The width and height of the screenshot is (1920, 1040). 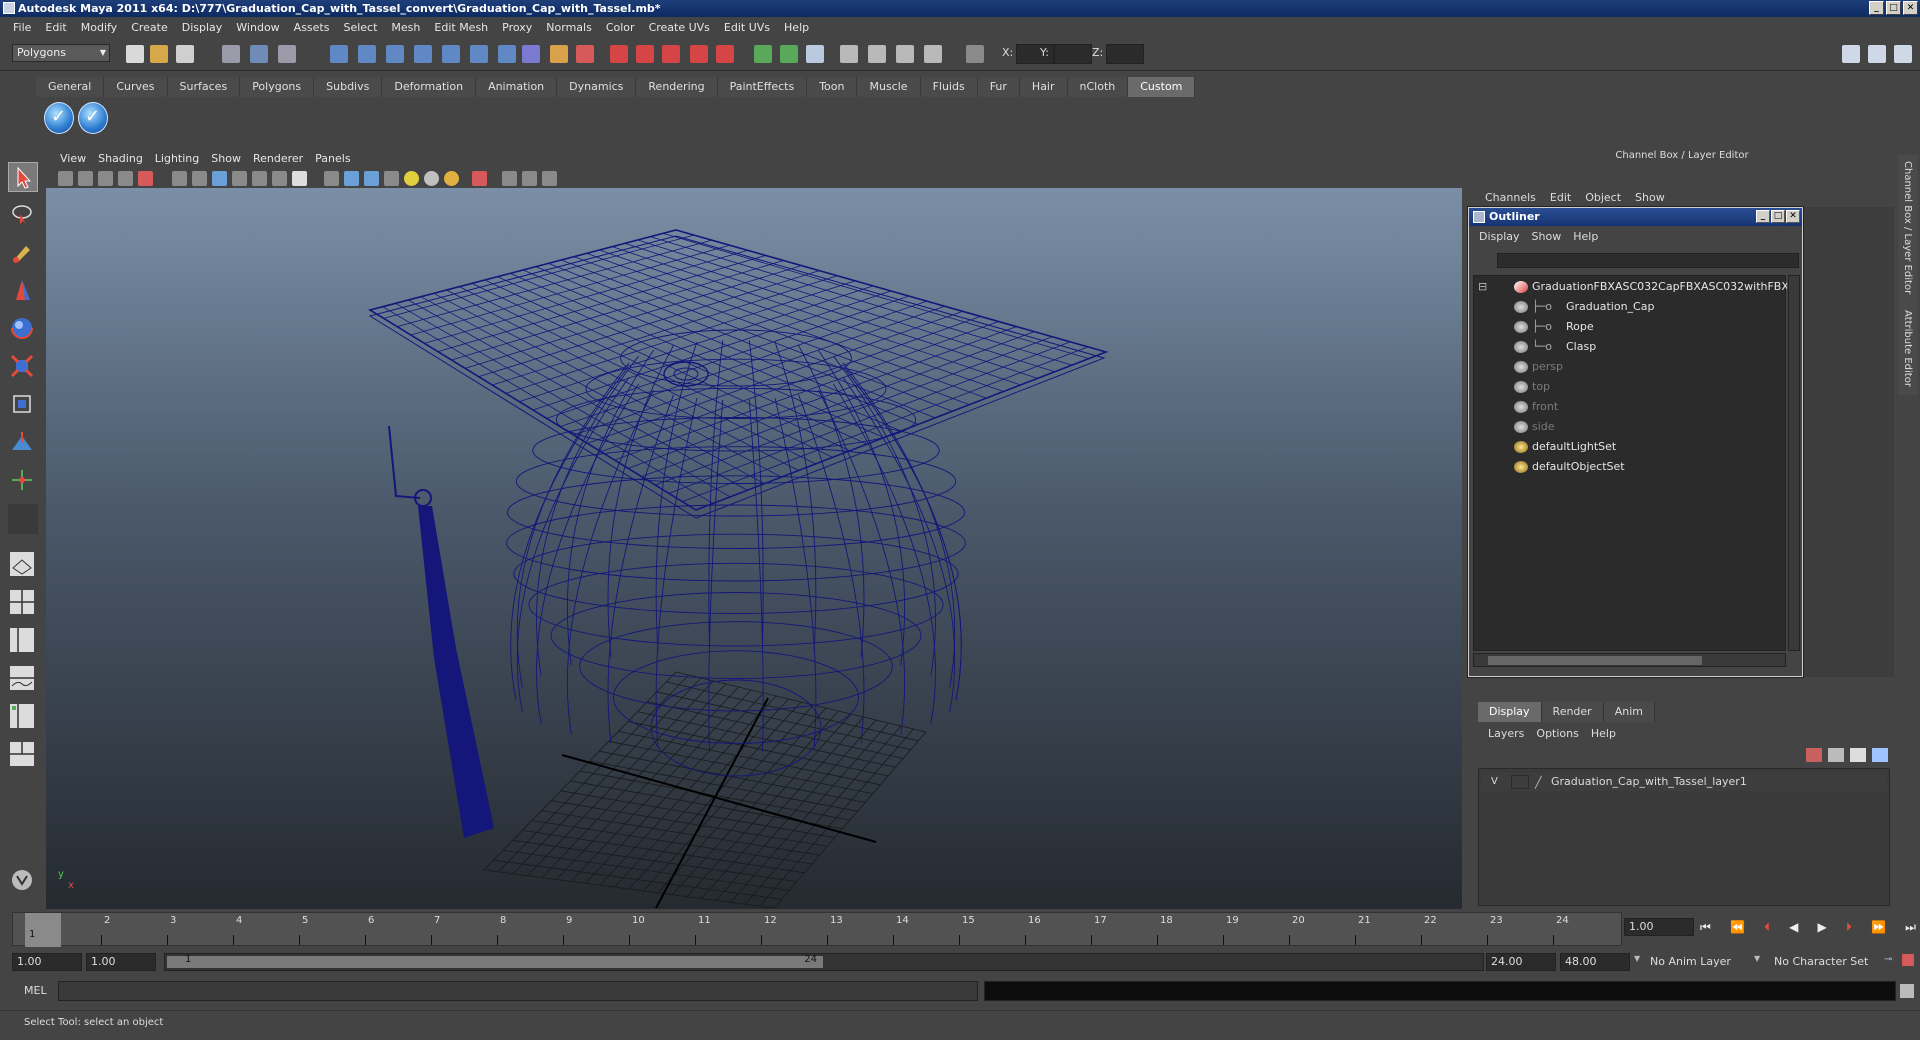 I want to click on hypershade-persp-layout-icon, so click(x=23, y=717).